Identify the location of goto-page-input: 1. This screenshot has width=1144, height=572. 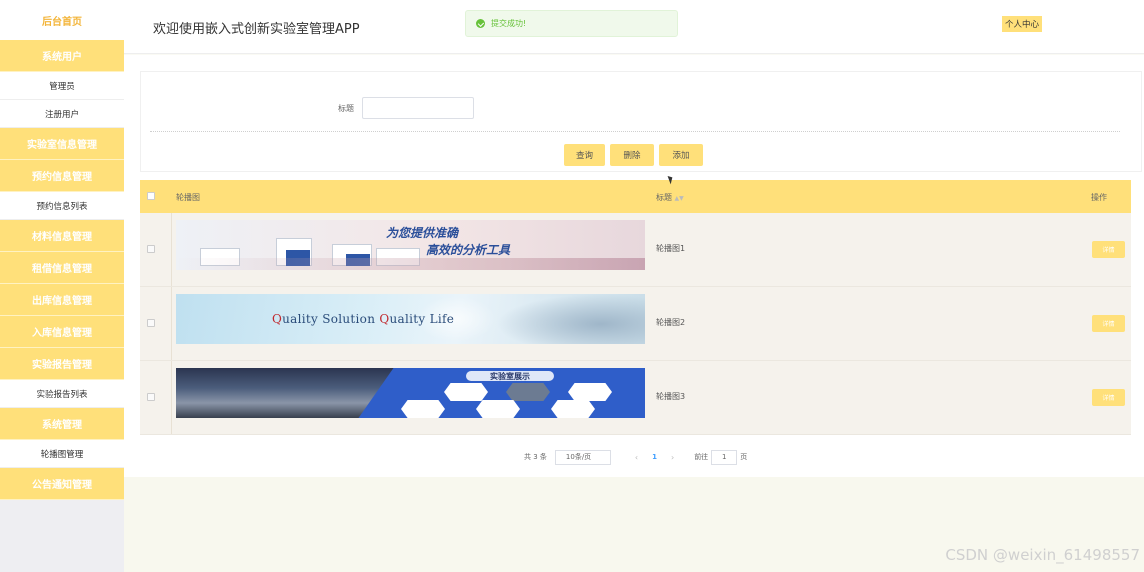
(724, 457).